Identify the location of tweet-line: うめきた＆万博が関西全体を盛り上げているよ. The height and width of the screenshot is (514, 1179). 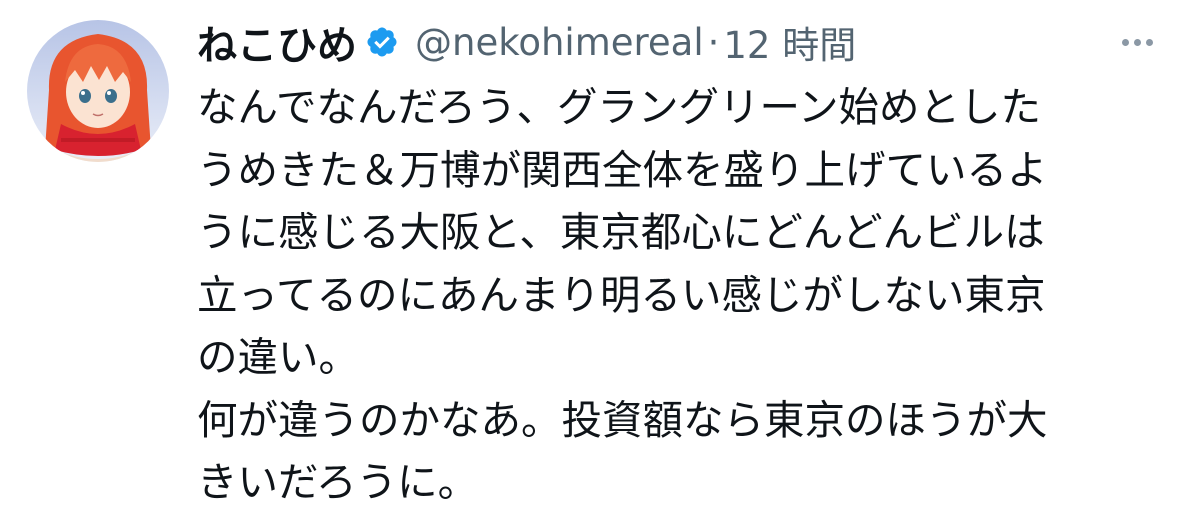
(622, 169).